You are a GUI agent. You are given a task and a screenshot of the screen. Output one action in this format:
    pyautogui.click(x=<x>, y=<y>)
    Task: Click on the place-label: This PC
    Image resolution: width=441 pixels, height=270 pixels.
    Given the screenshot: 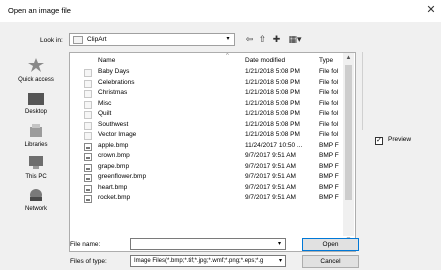 What is the action you would take?
    pyautogui.click(x=36, y=177)
    